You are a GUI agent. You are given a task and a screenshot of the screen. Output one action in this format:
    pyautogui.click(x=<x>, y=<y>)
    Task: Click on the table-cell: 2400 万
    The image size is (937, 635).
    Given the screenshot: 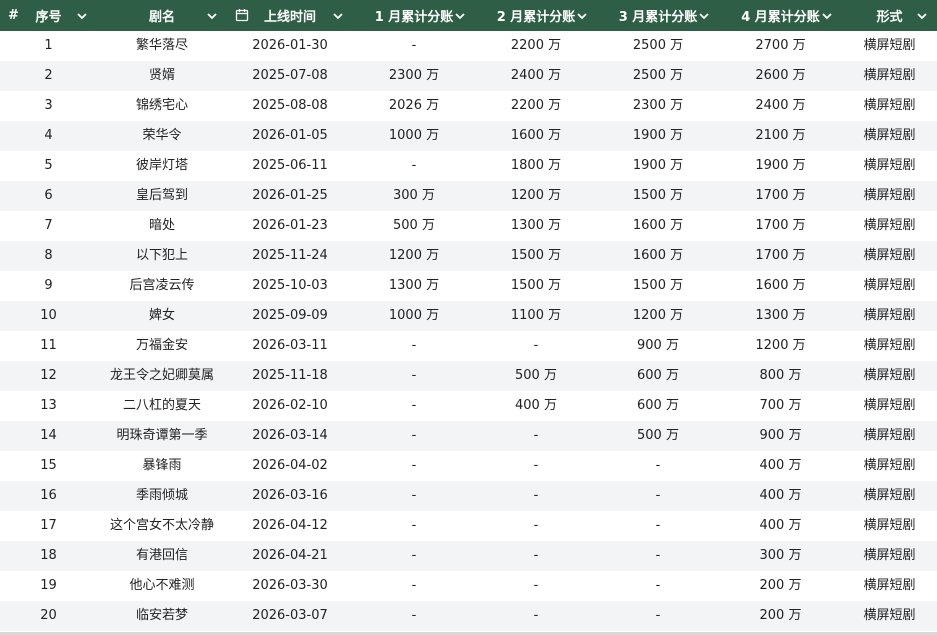 What is the action you would take?
    pyautogui.click(x=780, y=105)
    